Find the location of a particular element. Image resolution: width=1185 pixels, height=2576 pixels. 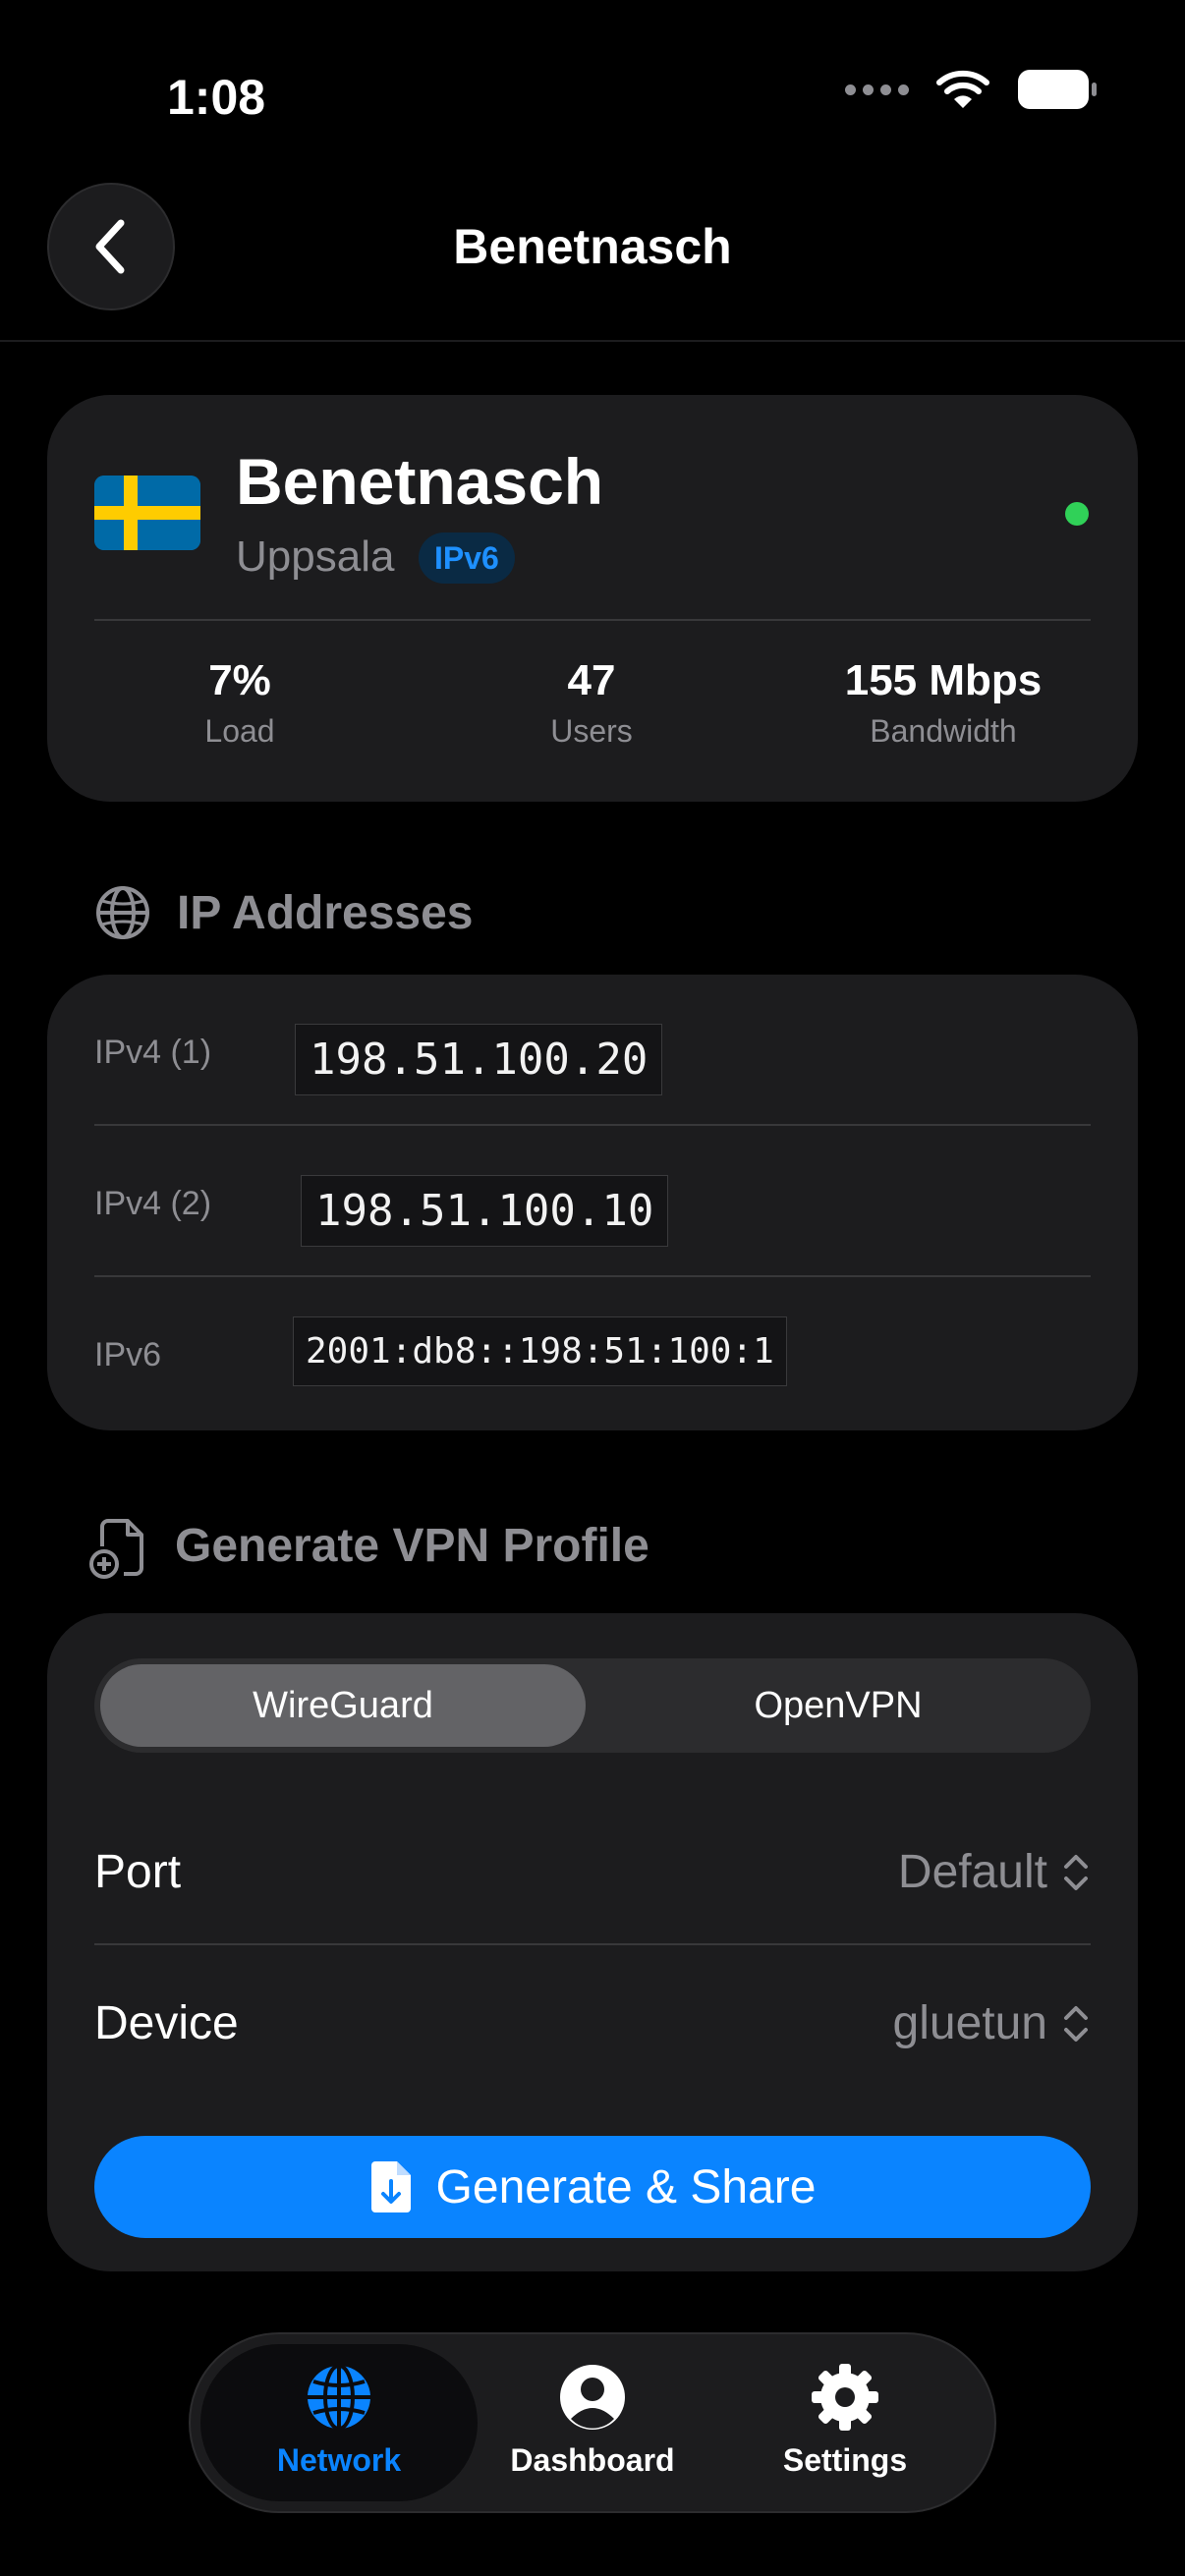

device-picker: gluetun is located at coordinates (992, 2023).